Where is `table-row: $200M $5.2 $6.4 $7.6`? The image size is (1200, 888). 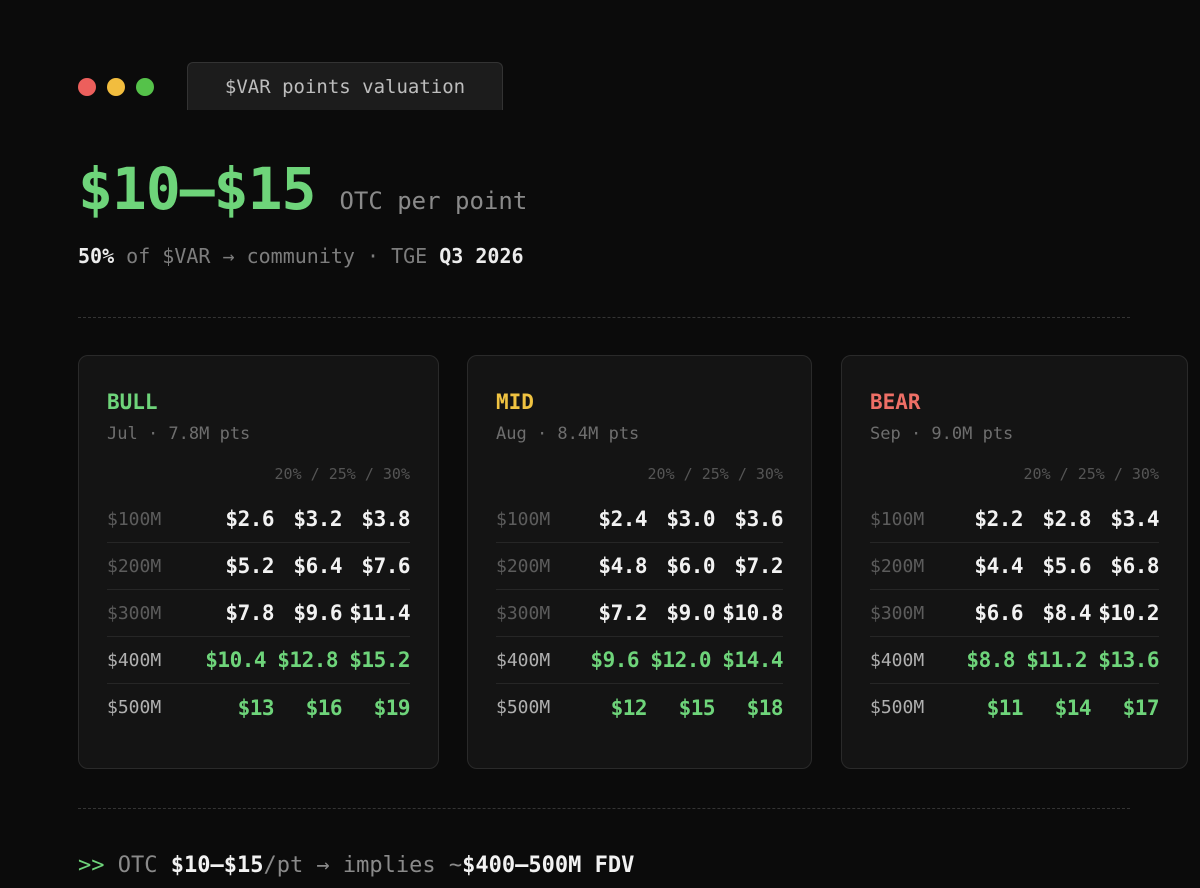
table-row: $200M $5.2 $6.4 $7.6 is located at coordinates (259, 566).